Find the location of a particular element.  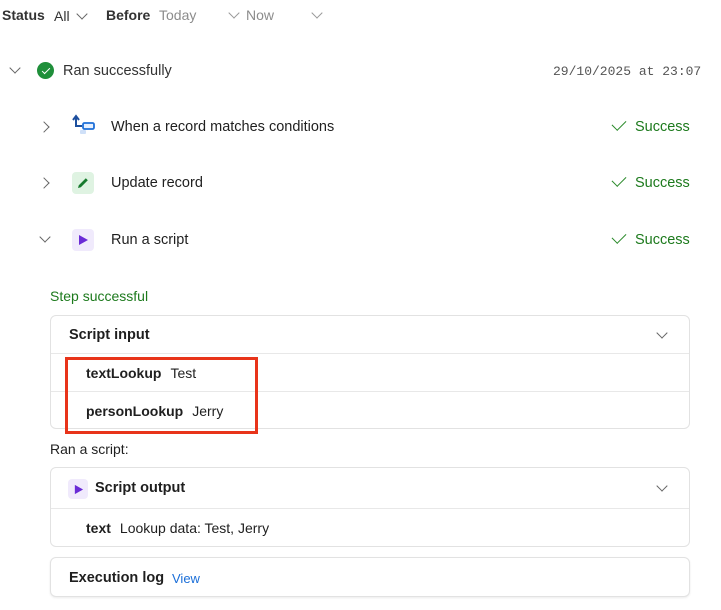

output-value: Lookup data: Test, Jerry is located at coordinates (194, 528).